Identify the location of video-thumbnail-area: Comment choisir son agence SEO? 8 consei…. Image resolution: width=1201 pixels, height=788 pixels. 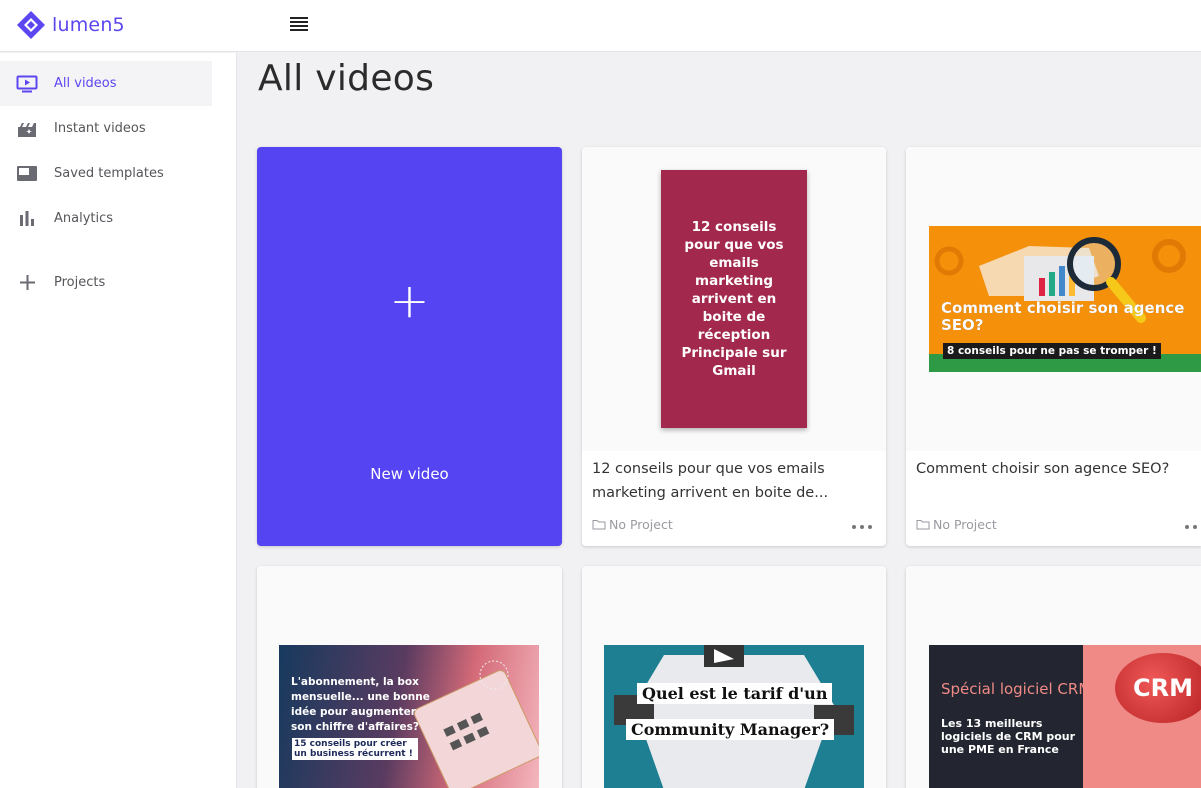
(1053, 299).